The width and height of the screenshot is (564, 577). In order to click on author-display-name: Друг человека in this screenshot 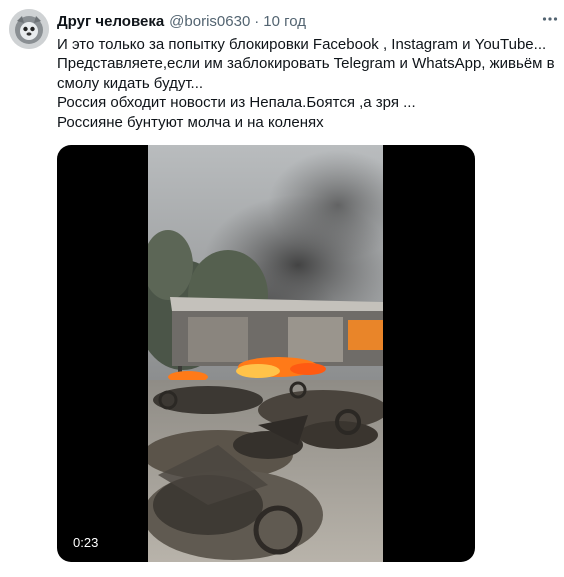, I will do `click(110, 22)`.